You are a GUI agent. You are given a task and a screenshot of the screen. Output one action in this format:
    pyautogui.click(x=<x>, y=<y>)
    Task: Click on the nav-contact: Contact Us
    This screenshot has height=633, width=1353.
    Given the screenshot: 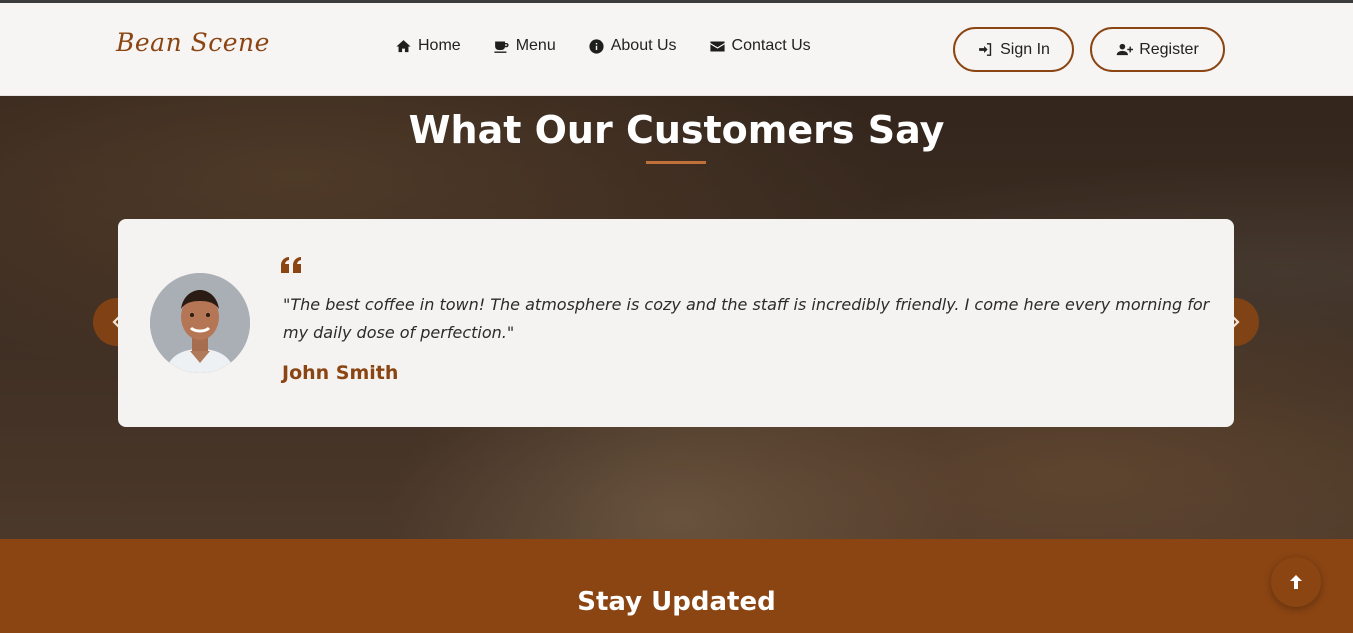 What is the action you would take?
    pyautogui.click(x=760, y=46)
    